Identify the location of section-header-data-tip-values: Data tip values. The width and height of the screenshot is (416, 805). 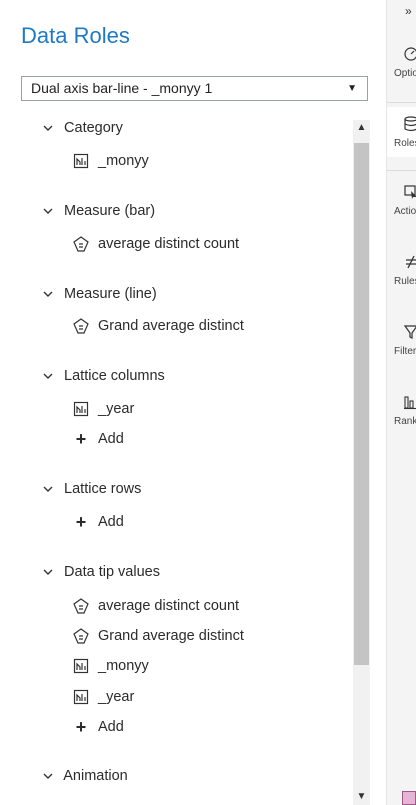
(101, 574).